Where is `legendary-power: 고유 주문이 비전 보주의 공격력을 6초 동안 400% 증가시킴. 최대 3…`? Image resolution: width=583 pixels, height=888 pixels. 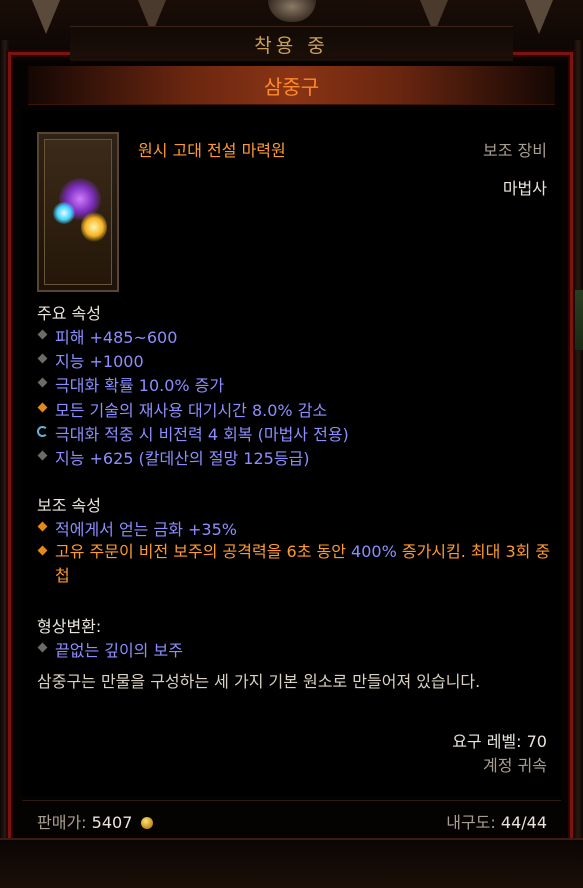 legendary-power: 고유 주문이 비전 보주의 공격력을 6초 동안 400% 증가시킴. 최대 3… is located at coordinates (296, 564).